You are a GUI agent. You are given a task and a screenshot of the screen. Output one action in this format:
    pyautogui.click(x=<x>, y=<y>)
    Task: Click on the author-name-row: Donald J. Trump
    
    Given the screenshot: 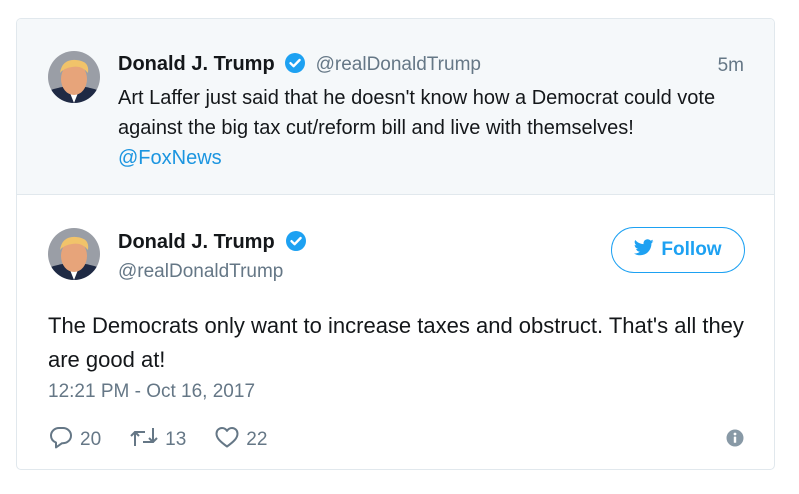 What is the action you would take?
    pyautogui.click(x=212, y=244)
    